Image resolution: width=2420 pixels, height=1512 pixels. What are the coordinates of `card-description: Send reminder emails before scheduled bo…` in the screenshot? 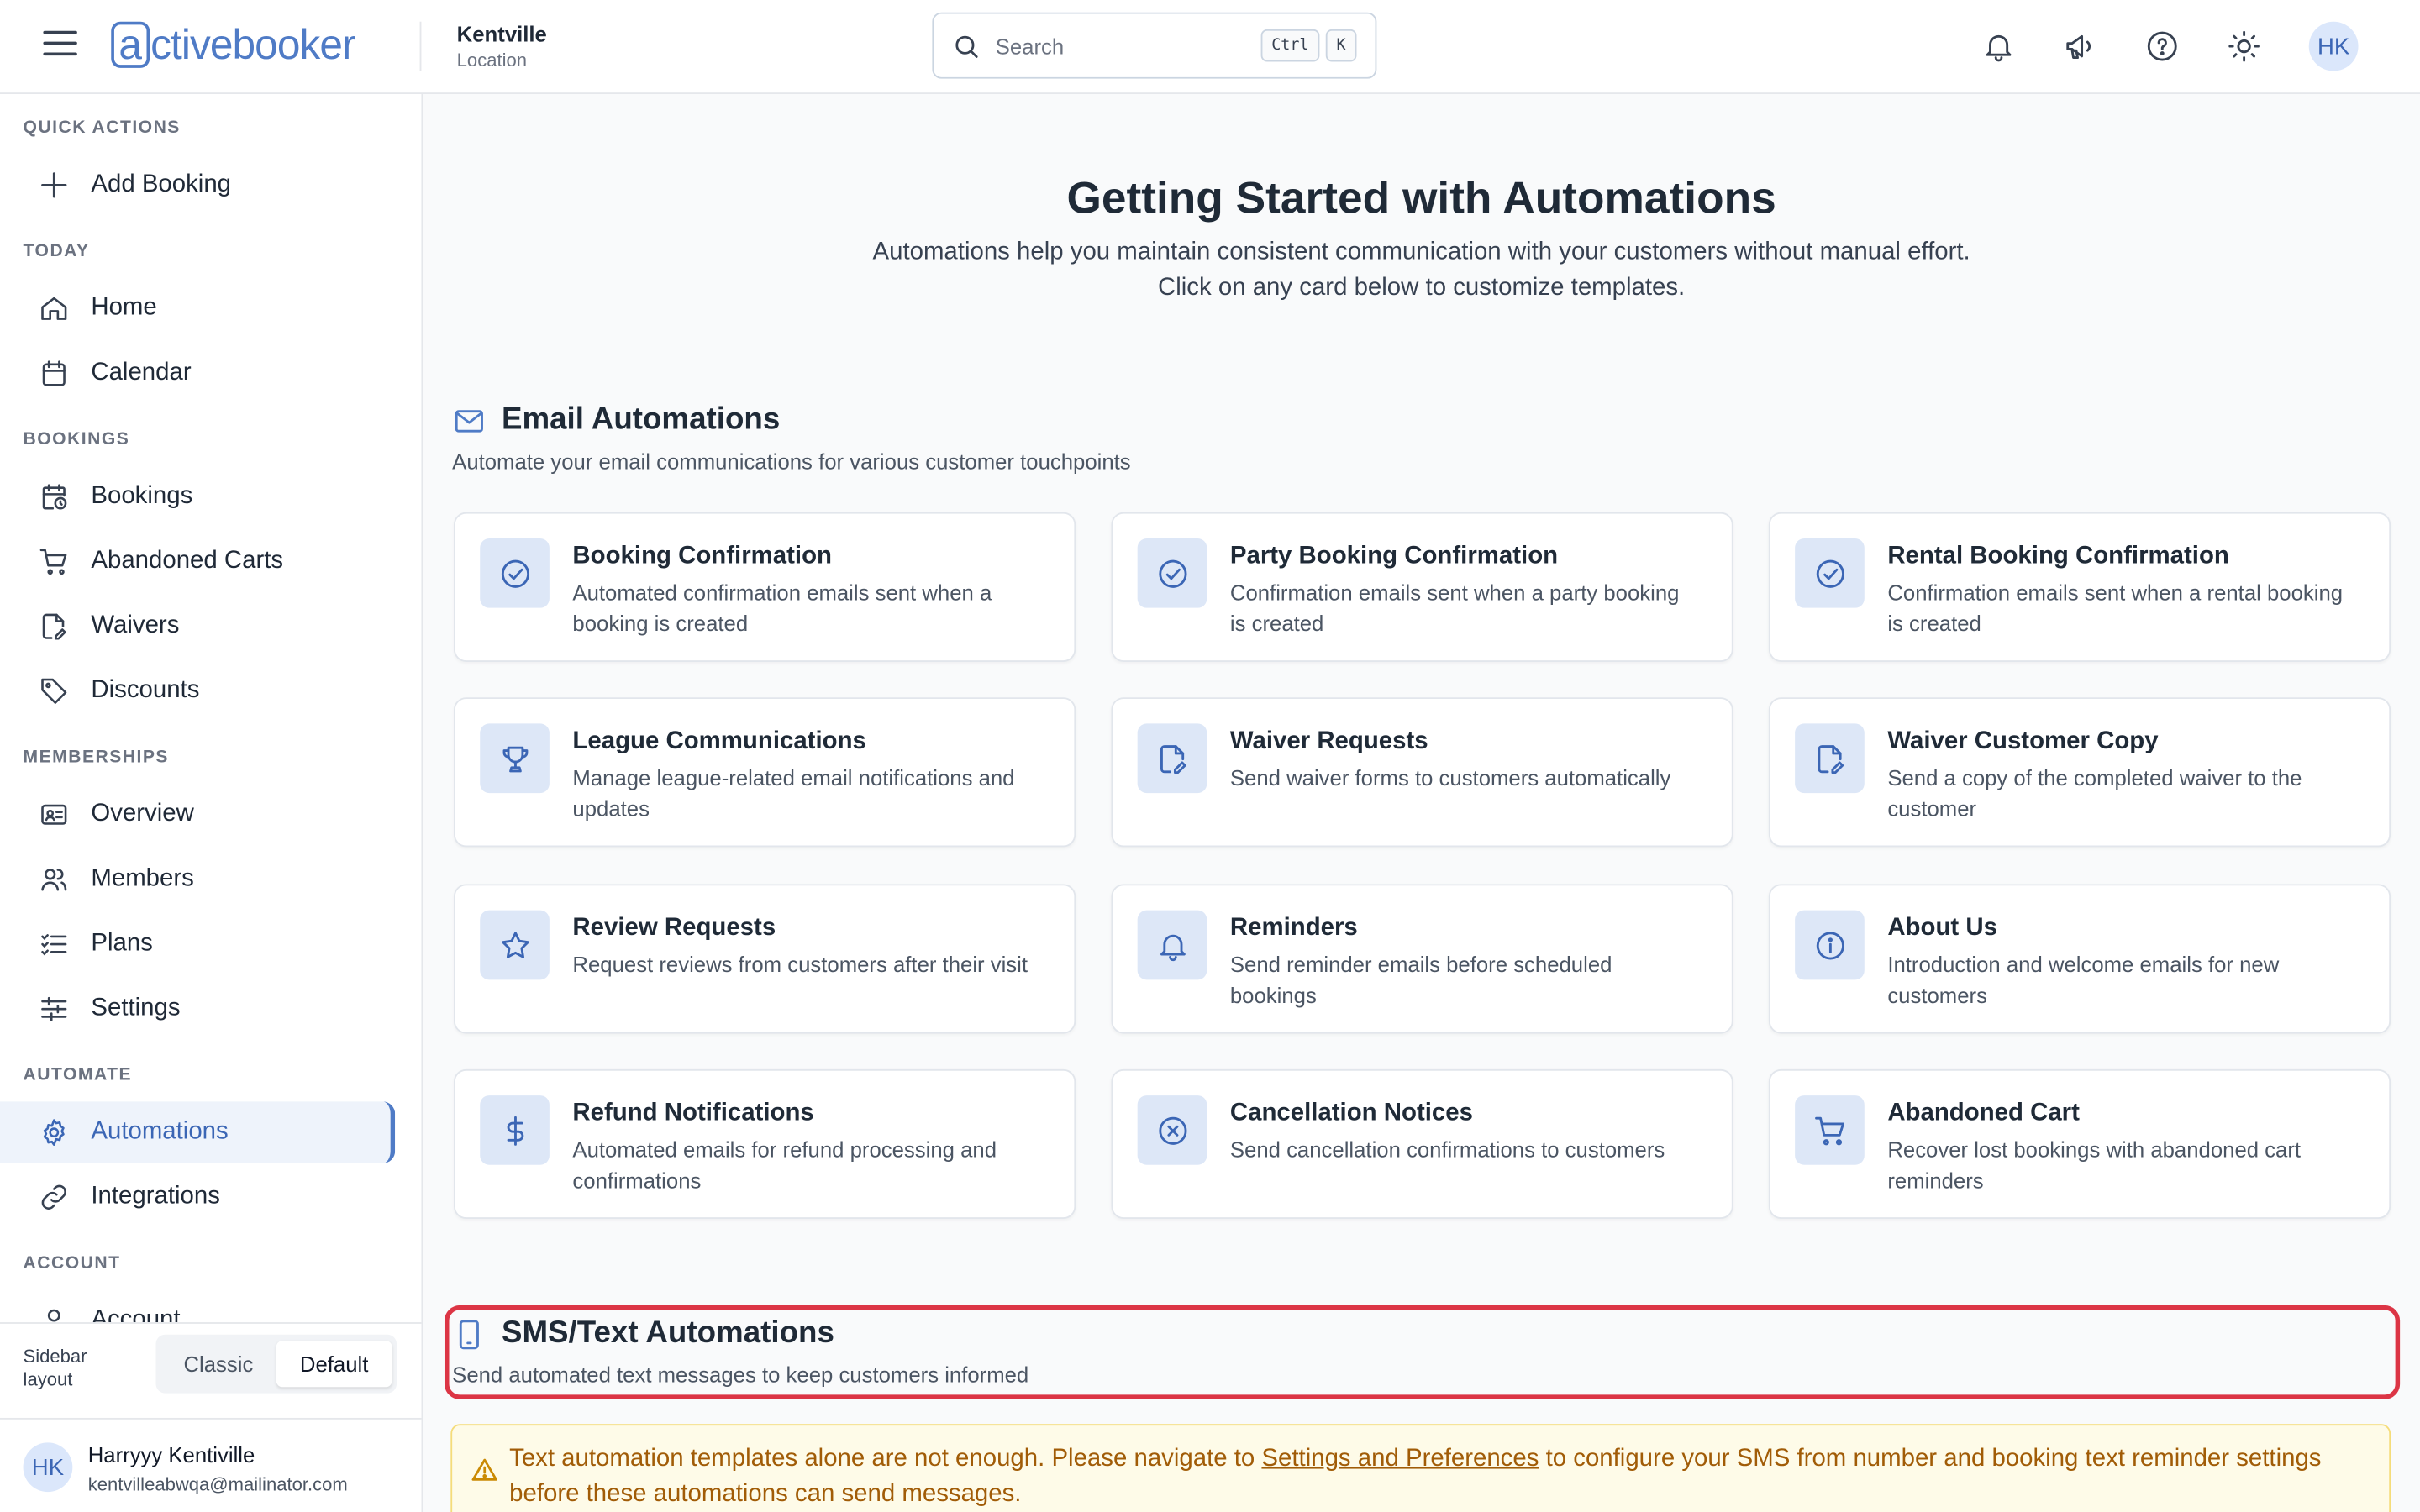 It's located at (1420, 979).